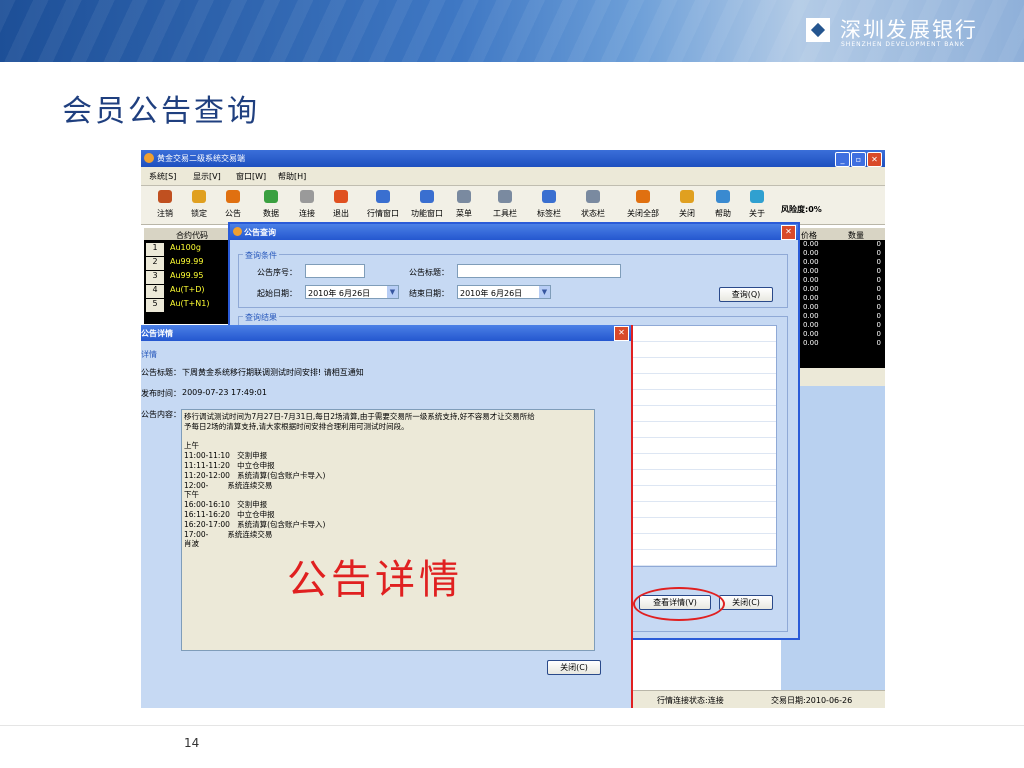 Image resolution: width=1024 pixels, height=768 pixels. I want to click on highlight-circle, so click(679, 604).